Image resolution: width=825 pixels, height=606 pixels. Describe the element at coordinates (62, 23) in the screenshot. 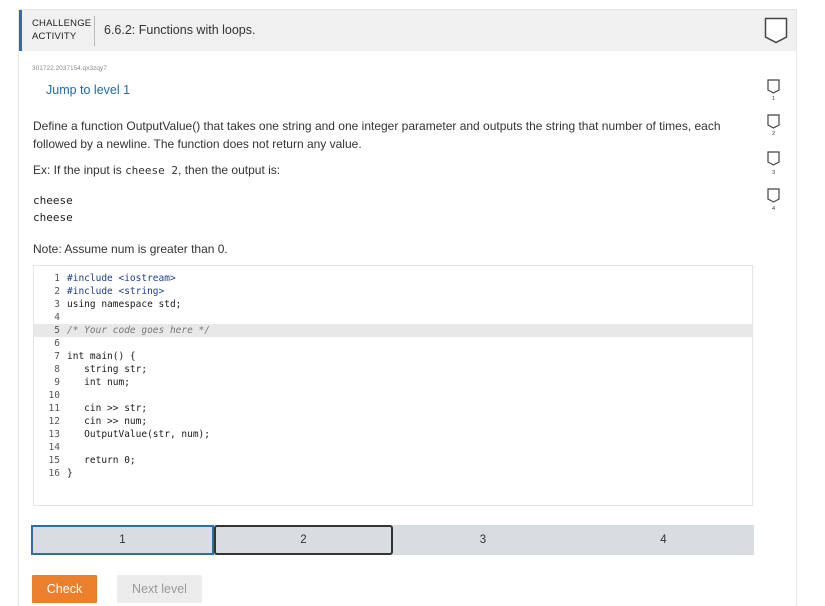

I see `label-line-1: CHALLENGE` at that location.